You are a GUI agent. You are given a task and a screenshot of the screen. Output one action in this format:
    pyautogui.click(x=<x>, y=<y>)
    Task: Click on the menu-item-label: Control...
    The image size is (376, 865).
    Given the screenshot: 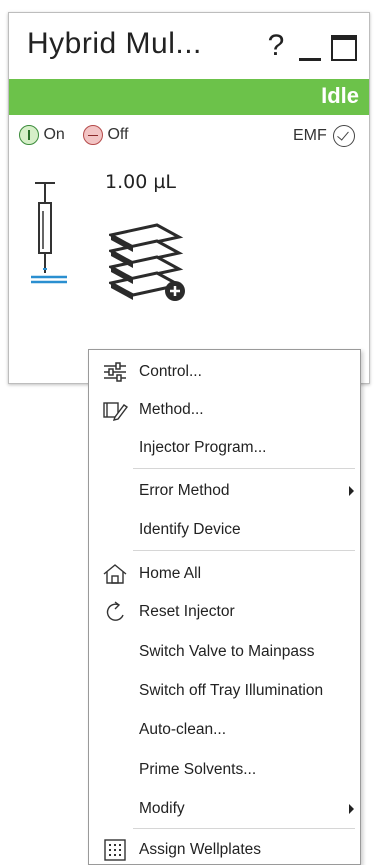 What is the action you would take?
    pyautogui.click(x=170, y=371)
    